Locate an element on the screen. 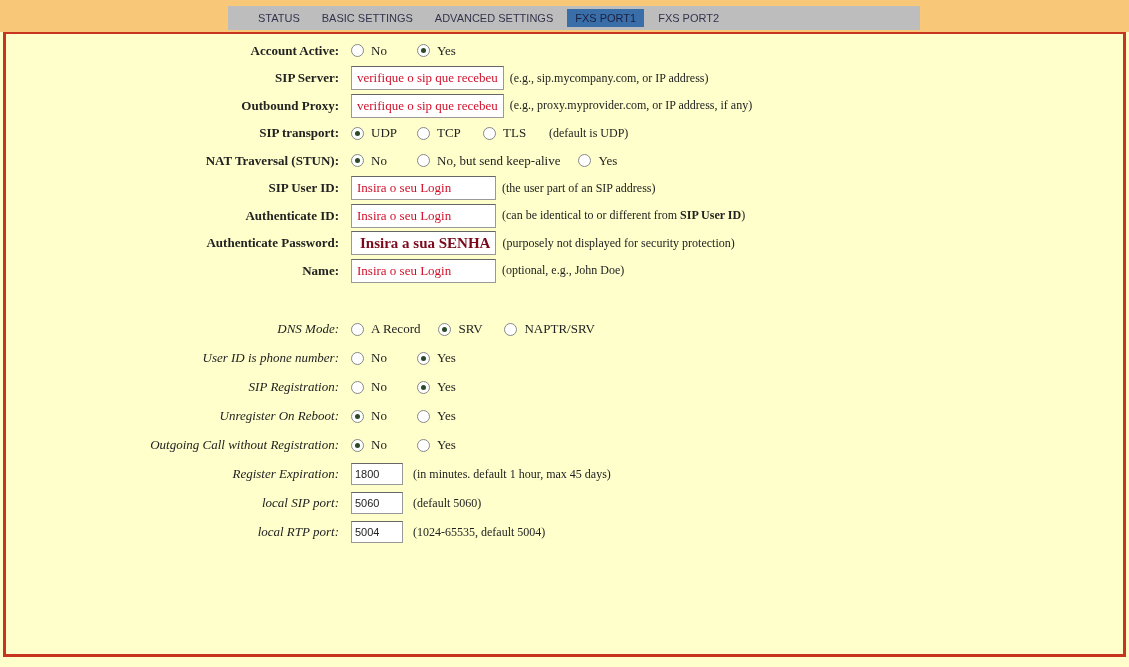 This screenshot has height=667, width=1129. hint-text: (e.g., proxy.myprovider.com, or IP address, if any) is located at coordinates (631, 106).